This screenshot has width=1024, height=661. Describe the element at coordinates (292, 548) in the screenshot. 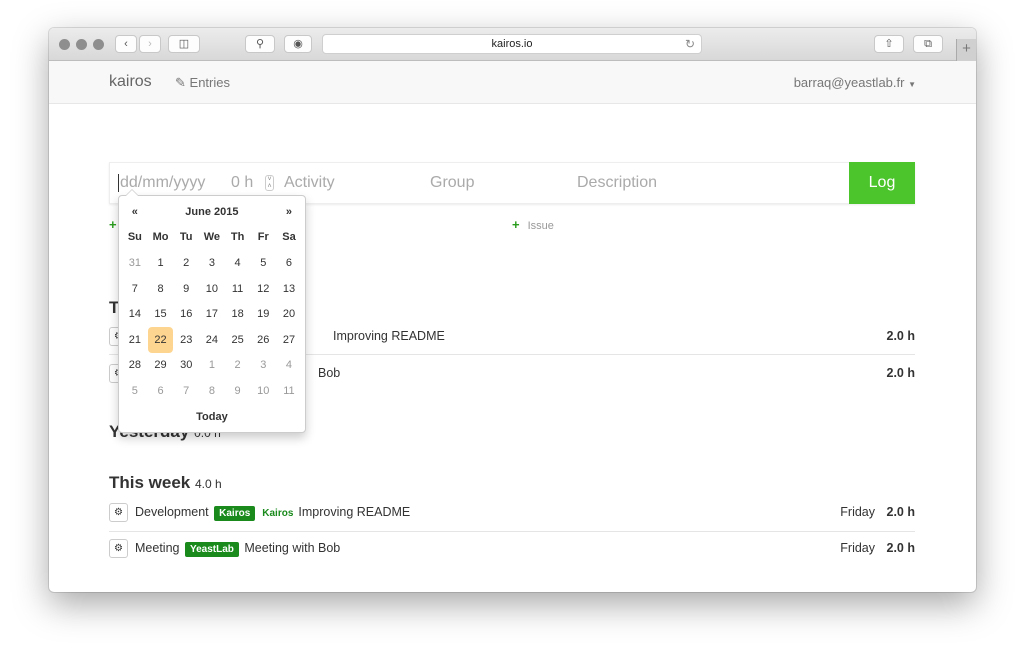

I see `row-description: Meeting with Bob` at that location.